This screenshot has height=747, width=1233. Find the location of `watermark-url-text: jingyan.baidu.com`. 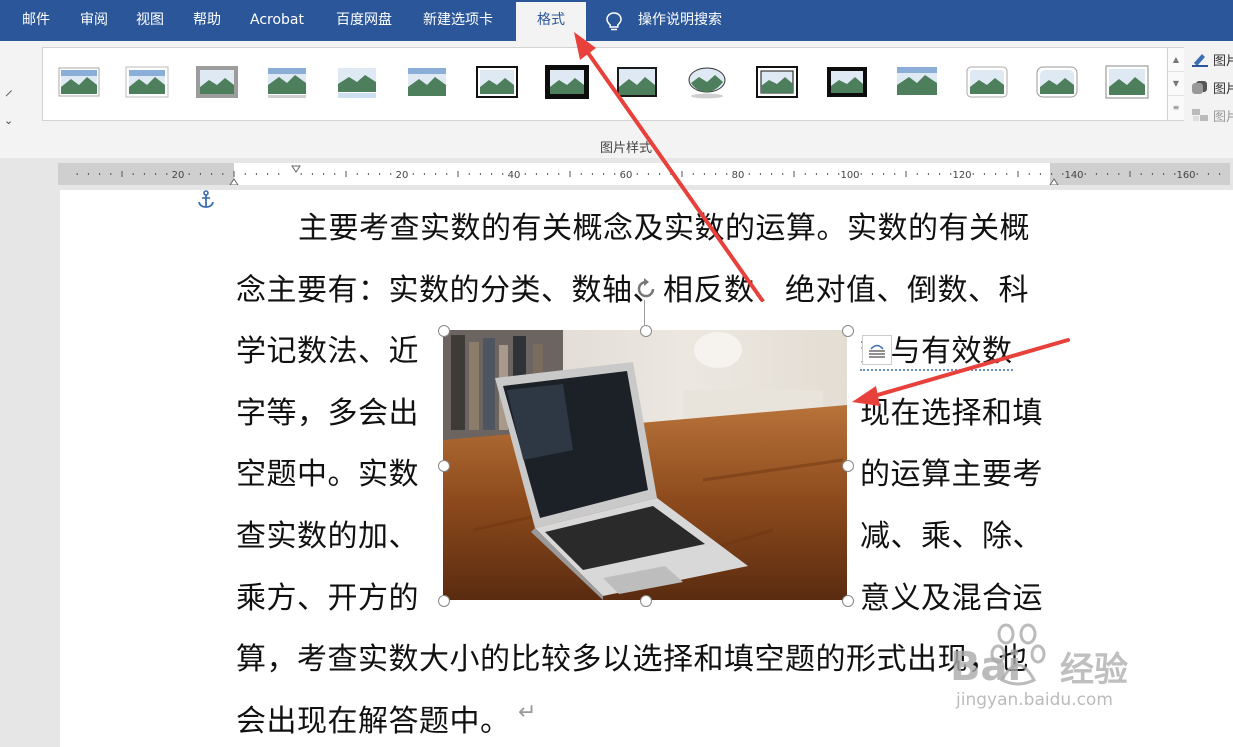

watermark-url-text: jingyan.baidu.com is located at coordinates (1034, 700).